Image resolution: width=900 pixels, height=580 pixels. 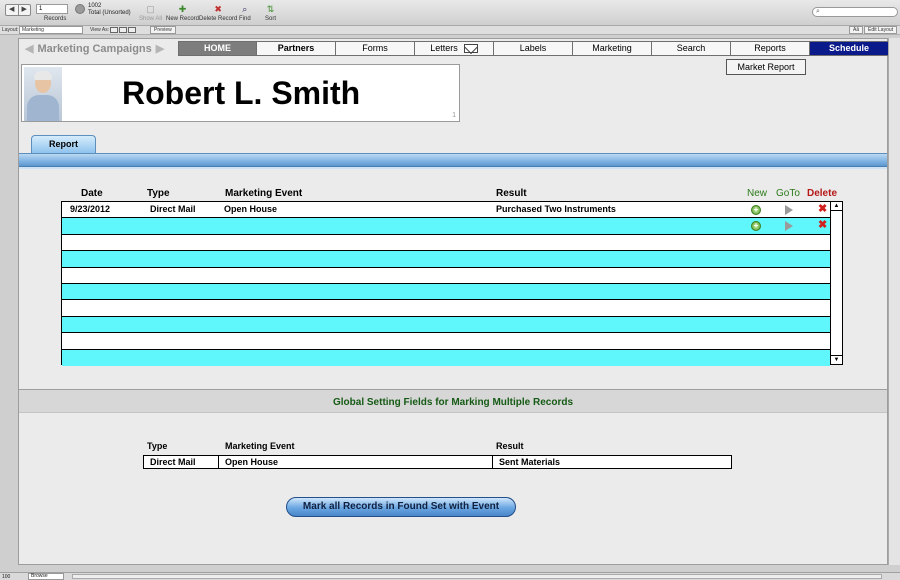 I want to click on table-view-icon, so click(x=132, y=30).